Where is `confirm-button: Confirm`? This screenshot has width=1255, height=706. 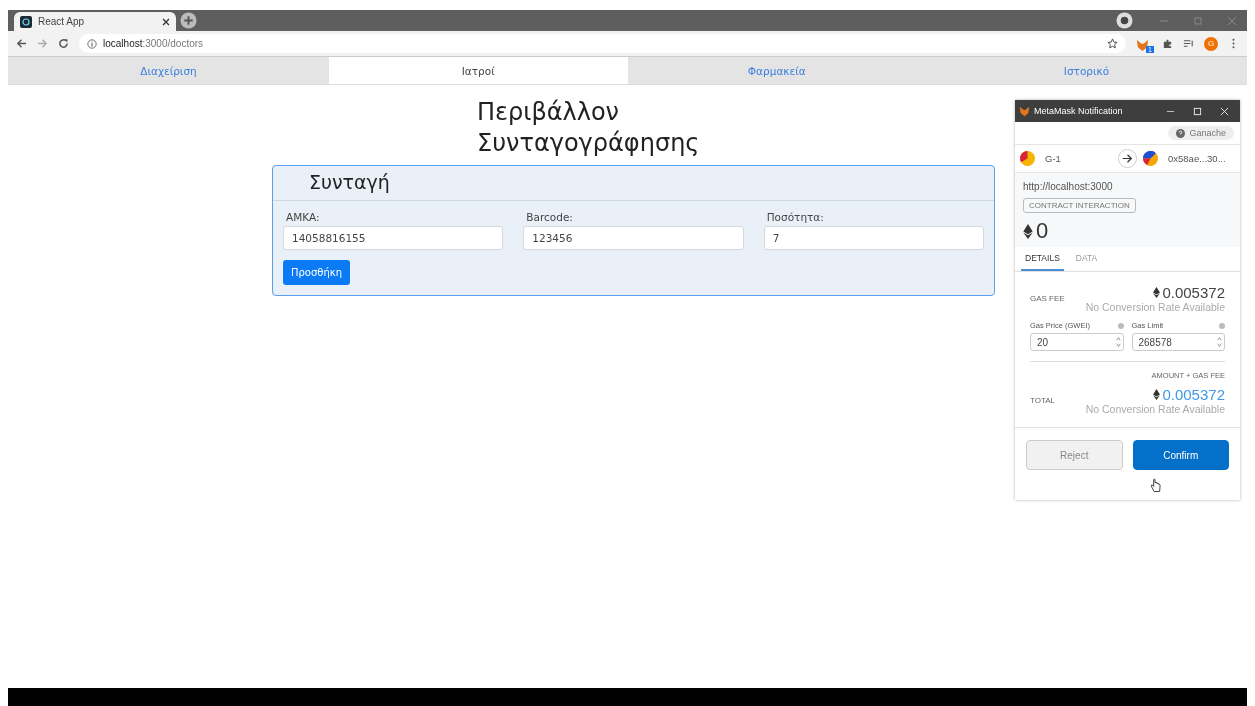 confirm-button: Confirm is located at coordinates (1180, 455).